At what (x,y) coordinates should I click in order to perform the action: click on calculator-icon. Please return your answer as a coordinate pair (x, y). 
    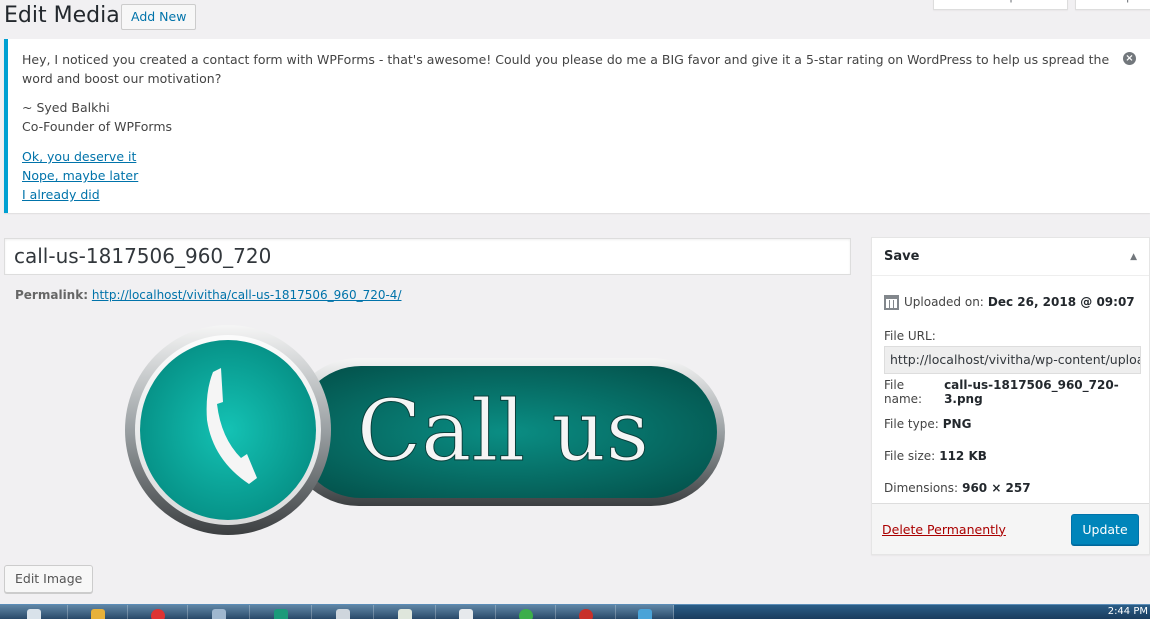
    Looking at the image, I should click on (644, 614).